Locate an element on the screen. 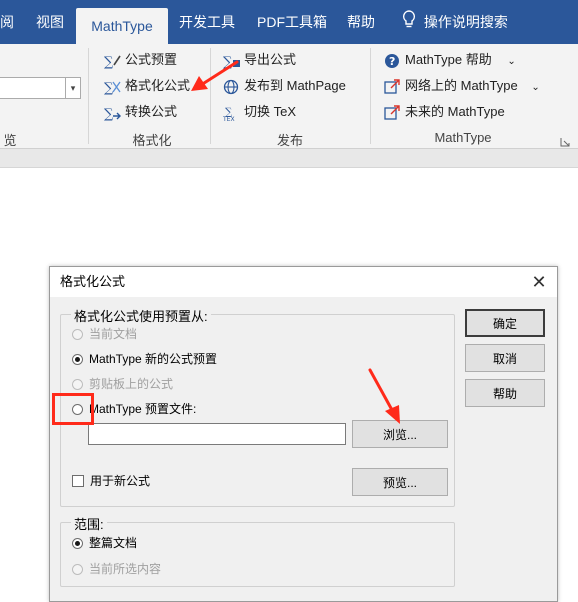  mathtype-on-web-button: 网络上的 MathType ⌄ is located at coordinates (462, 86).